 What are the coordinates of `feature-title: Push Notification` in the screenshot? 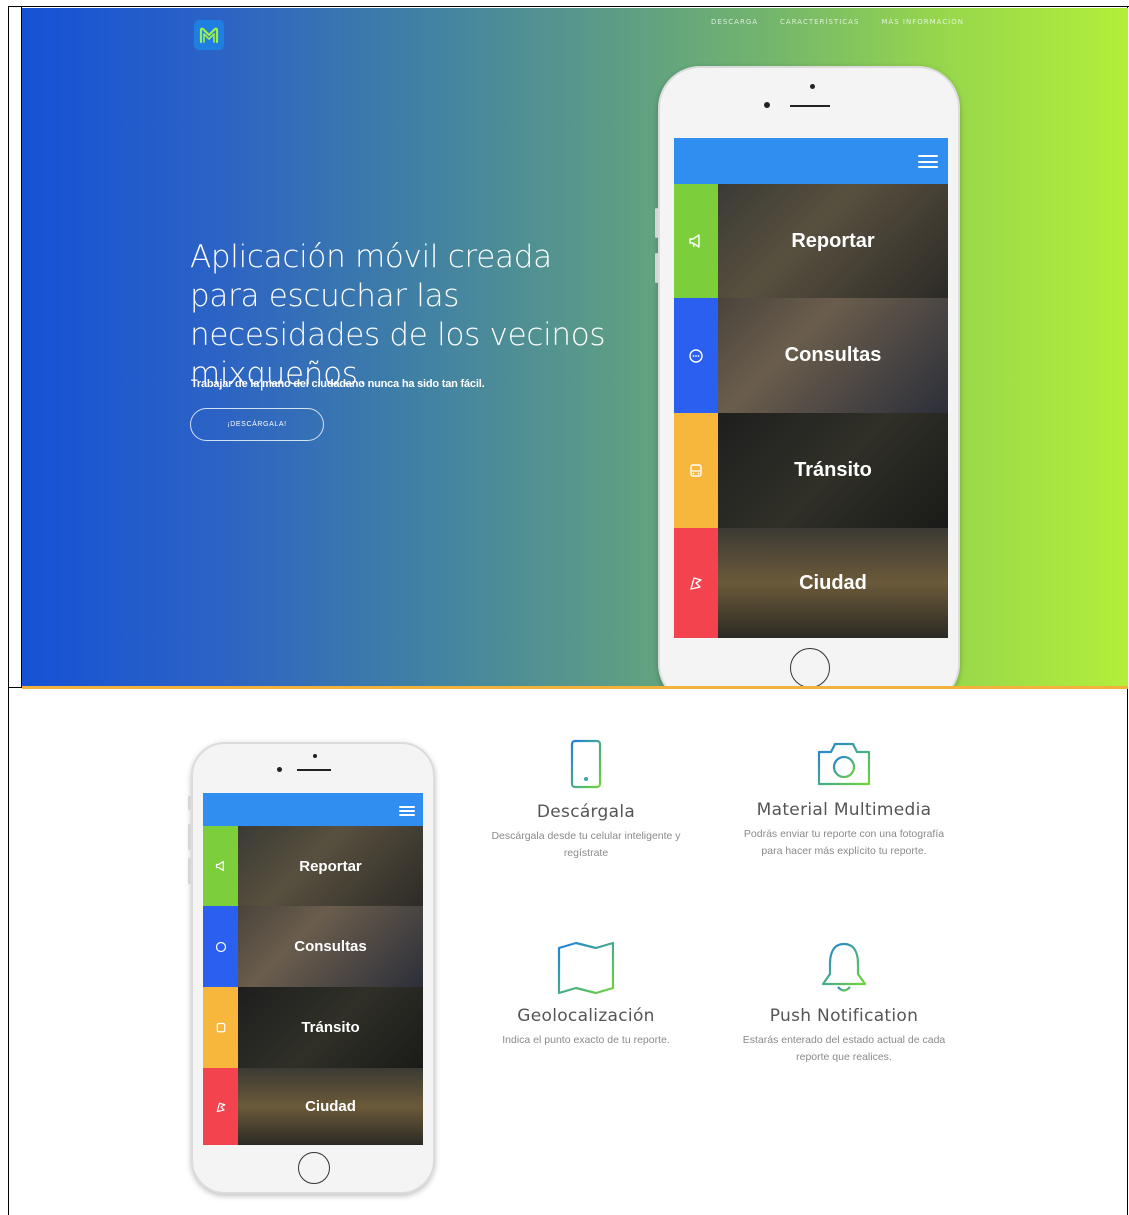 It's located at (844, 1016).